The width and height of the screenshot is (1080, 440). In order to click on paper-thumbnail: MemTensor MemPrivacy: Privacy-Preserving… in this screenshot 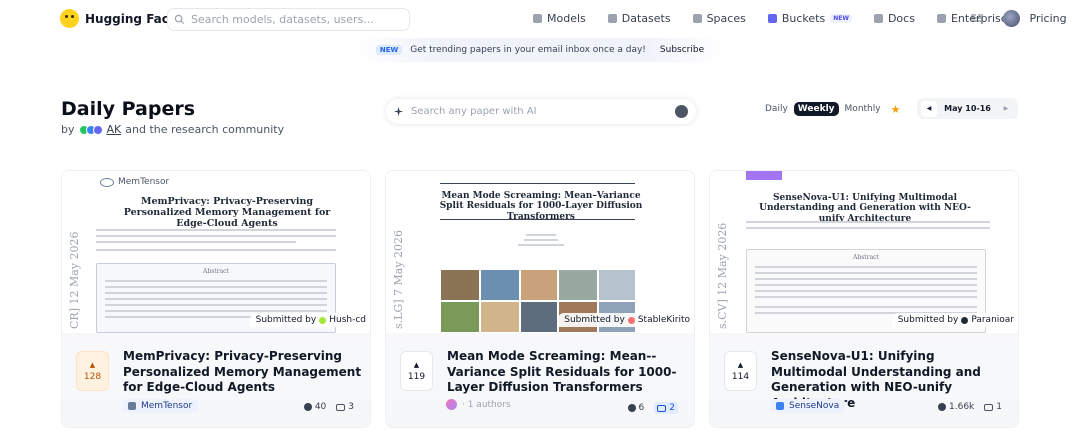, I will do `click(216, 252)`.